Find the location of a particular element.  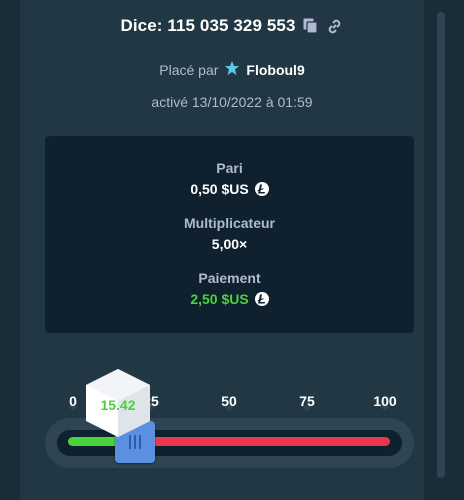

placed-by: Placé par Floboul9 is located at coordinates (232, 69).